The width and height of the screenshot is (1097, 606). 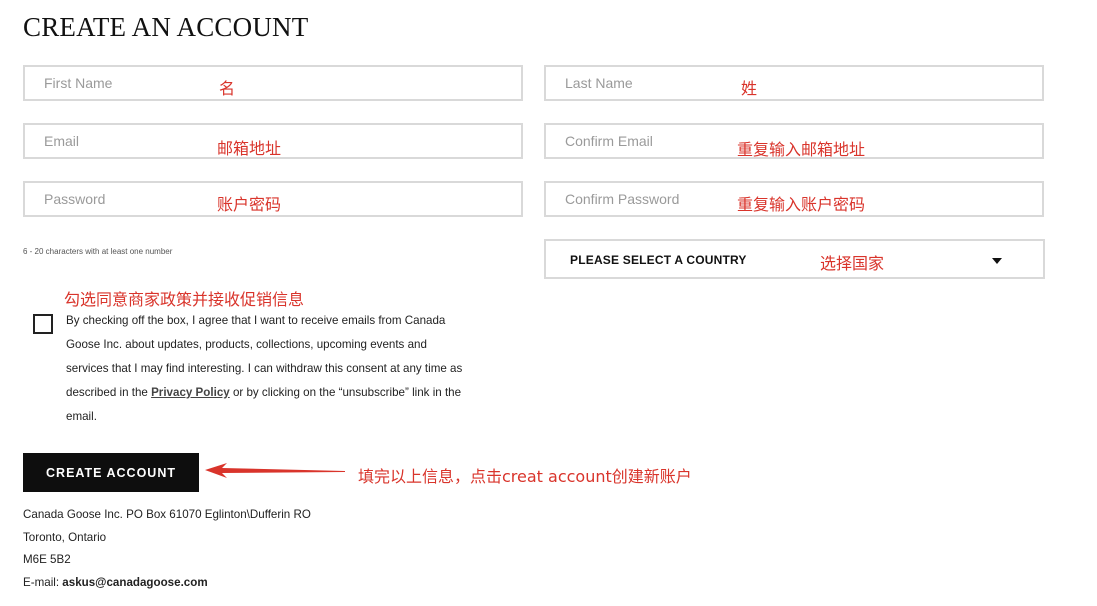 What do you see at coordinates (275, 470) in the screenshot?
I see `arrow-left-icon` at bounding box center [275, 470].